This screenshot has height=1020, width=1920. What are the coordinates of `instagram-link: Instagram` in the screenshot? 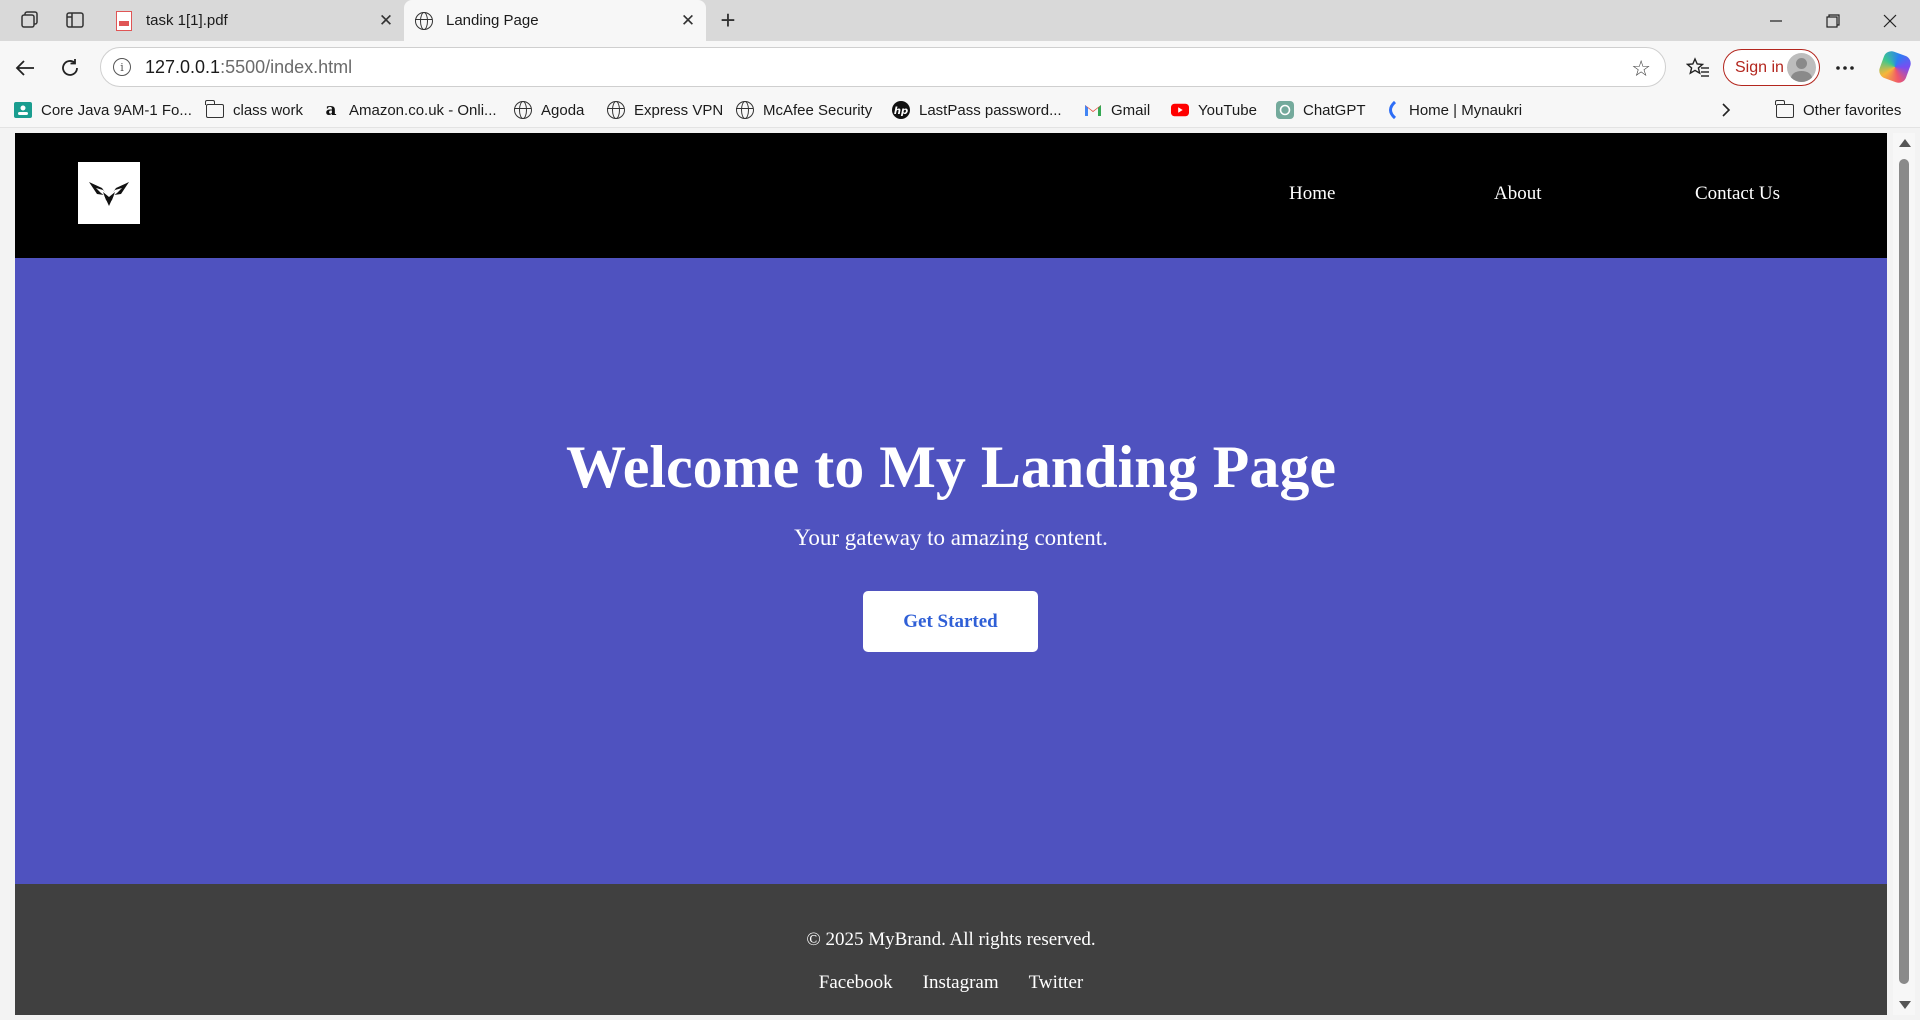 It's located at (961, 983).